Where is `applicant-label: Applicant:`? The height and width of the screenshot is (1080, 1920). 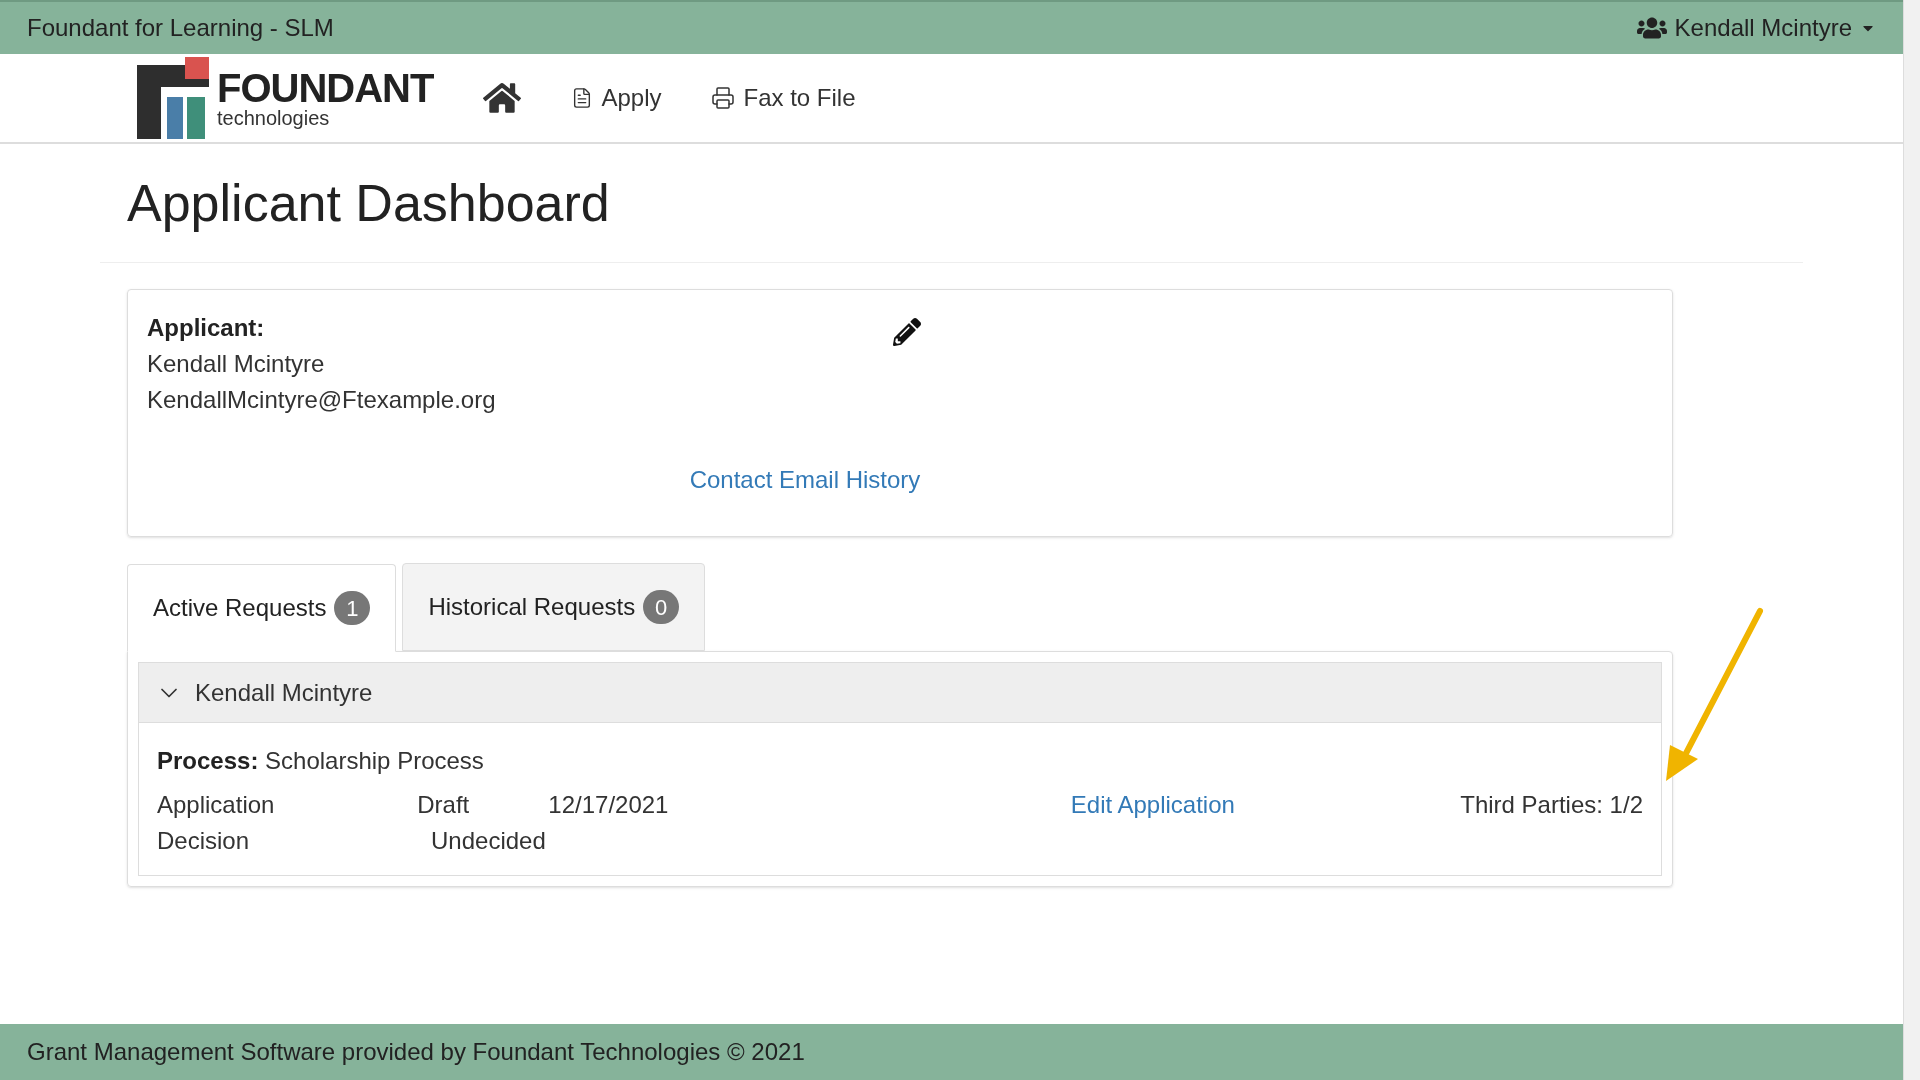 applicant-label: Applicant: is located at coordinates (206, 328).